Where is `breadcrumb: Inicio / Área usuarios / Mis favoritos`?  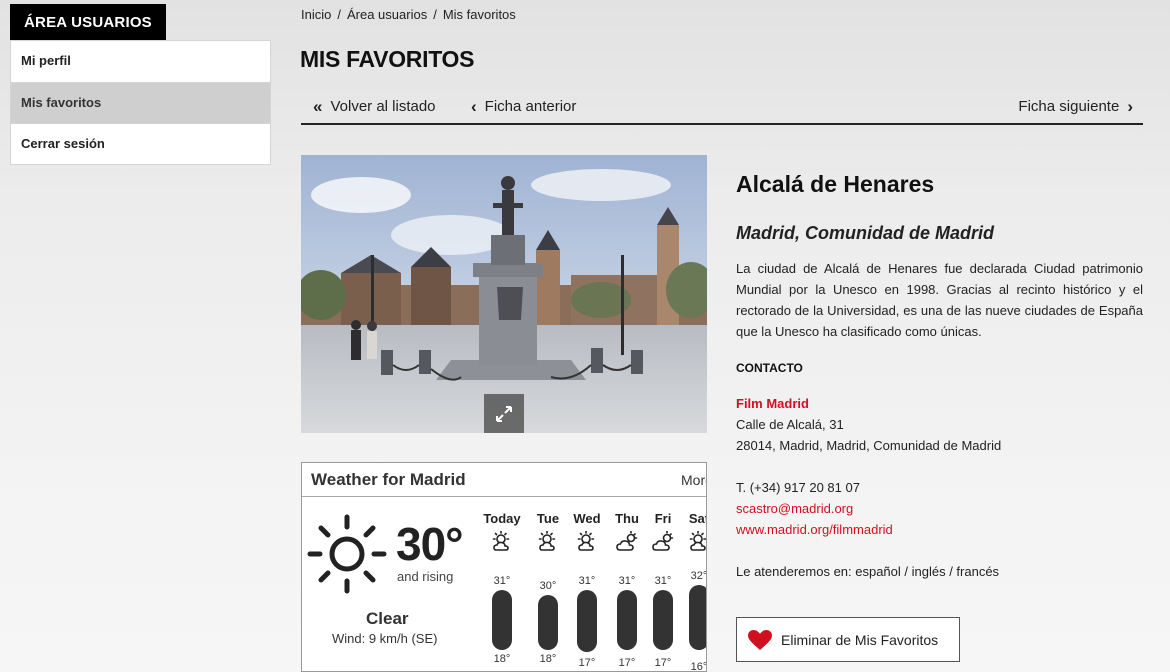
breadcrumb: Inicio / Área usuarios / Mis favoritos is located at coordinates (408, 14).